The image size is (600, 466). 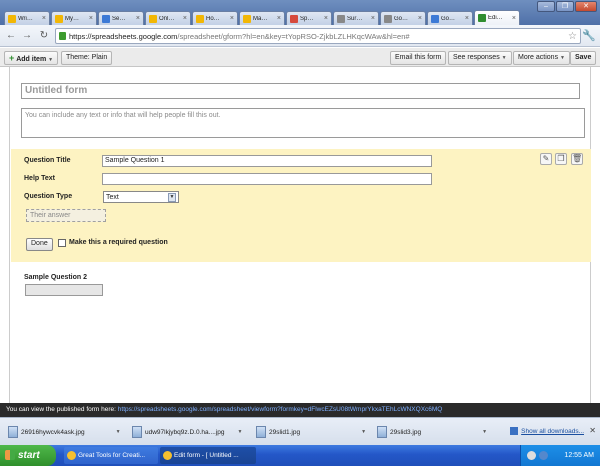 I want to click on answer-preview-field: Their answer, so click(x=66, y=215).